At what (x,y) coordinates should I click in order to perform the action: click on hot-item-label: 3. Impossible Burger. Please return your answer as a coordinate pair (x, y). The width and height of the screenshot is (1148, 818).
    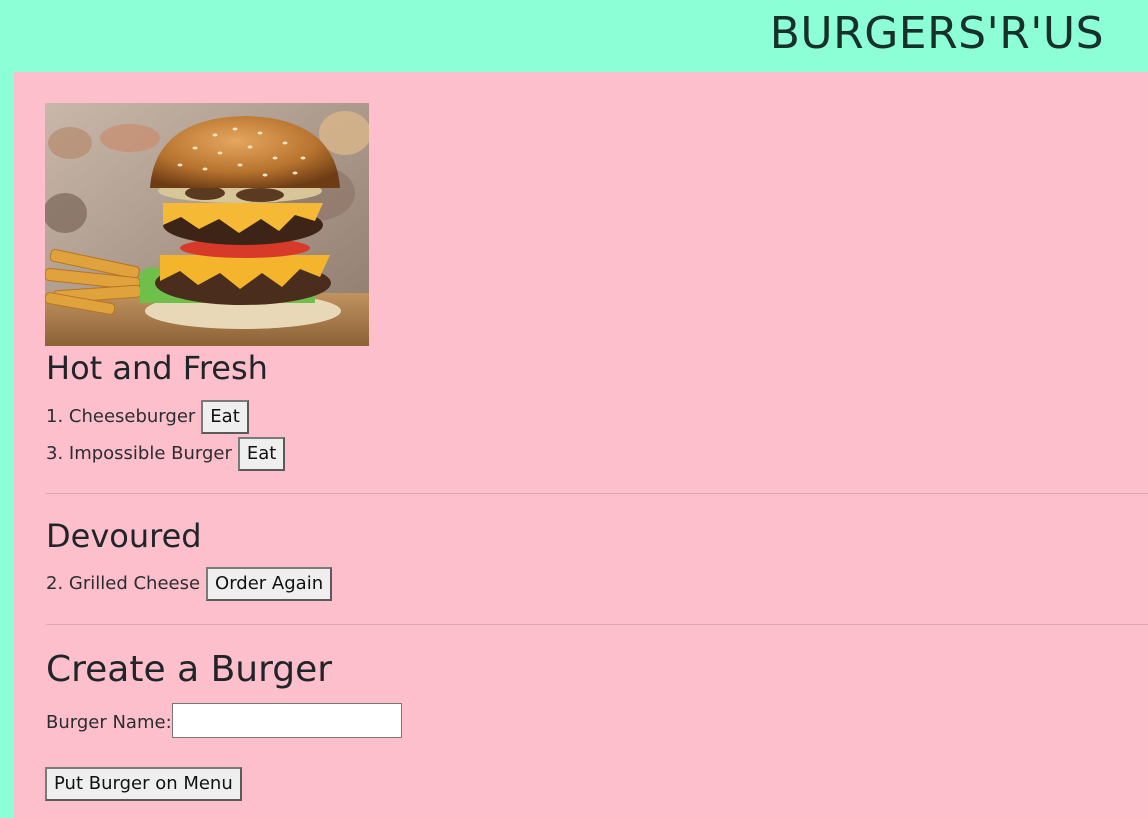
    Looking at the image, I should click on (139, 453).